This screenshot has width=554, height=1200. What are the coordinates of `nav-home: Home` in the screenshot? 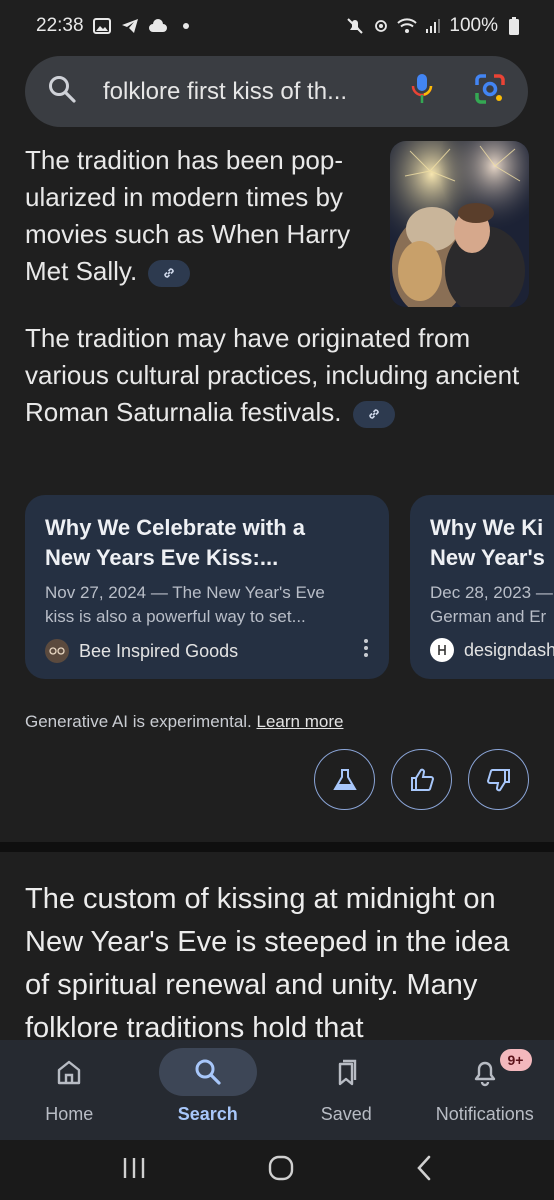 It's located at (69, 1090).